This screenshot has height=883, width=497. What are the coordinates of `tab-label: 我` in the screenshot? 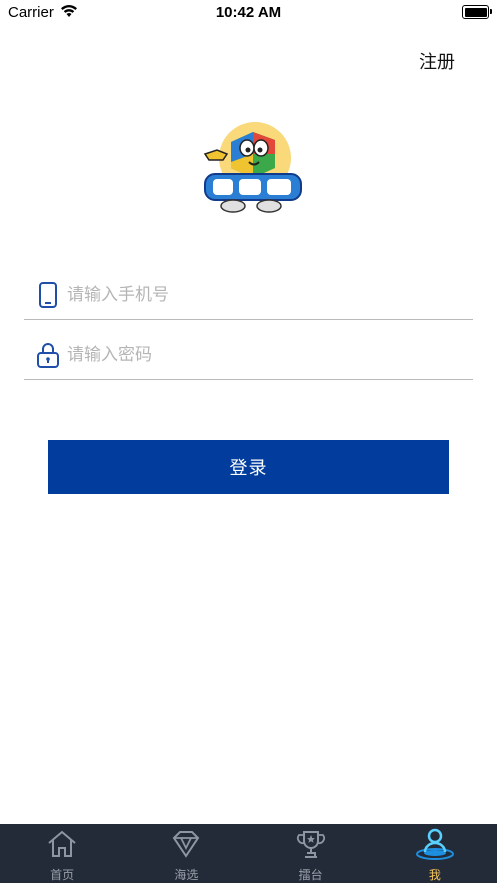 It's located at (434, 875).